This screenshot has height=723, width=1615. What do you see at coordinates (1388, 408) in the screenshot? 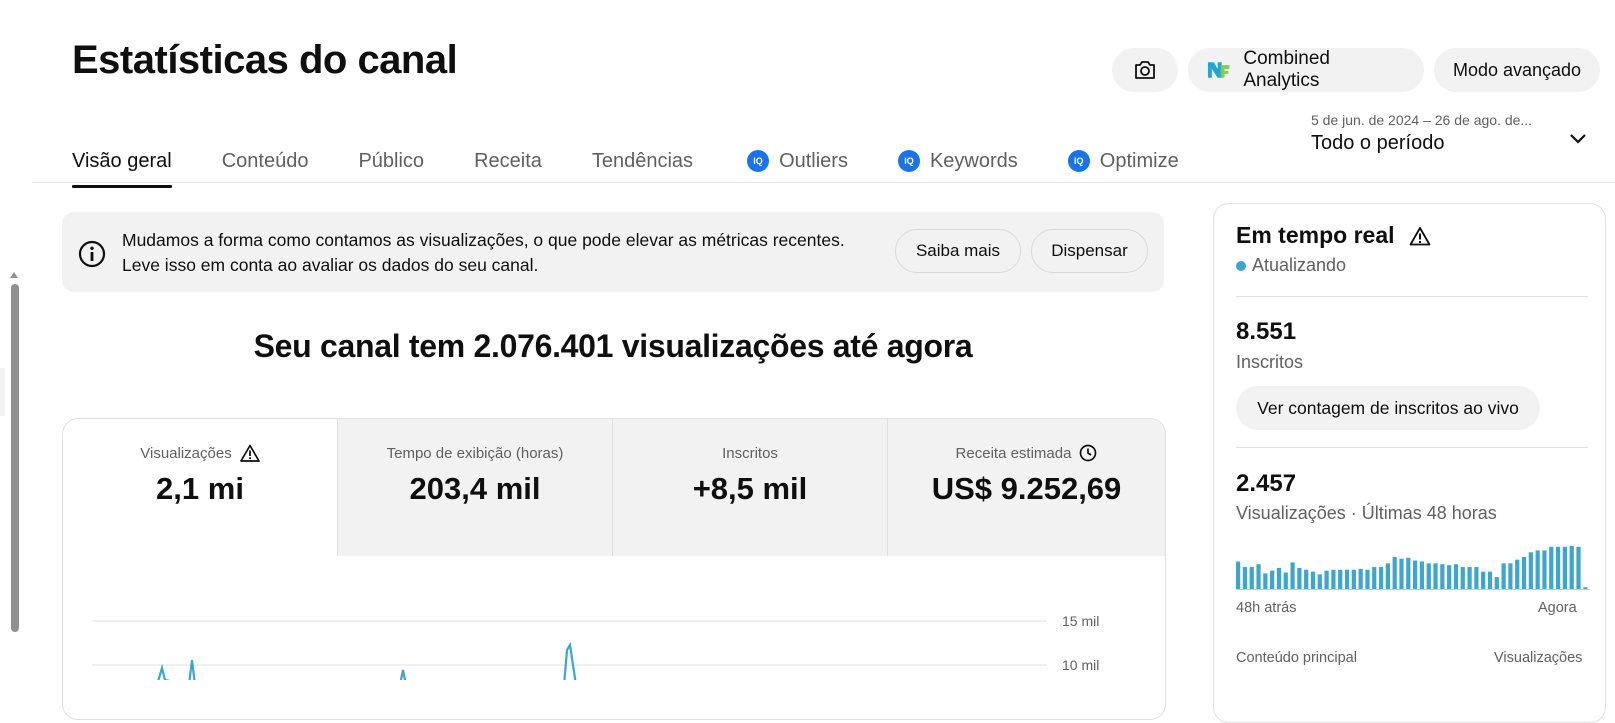
I see `live-subscriber-count-button: Ver contagem de inscritos ao vivo` at bounding box center [1388, 408].